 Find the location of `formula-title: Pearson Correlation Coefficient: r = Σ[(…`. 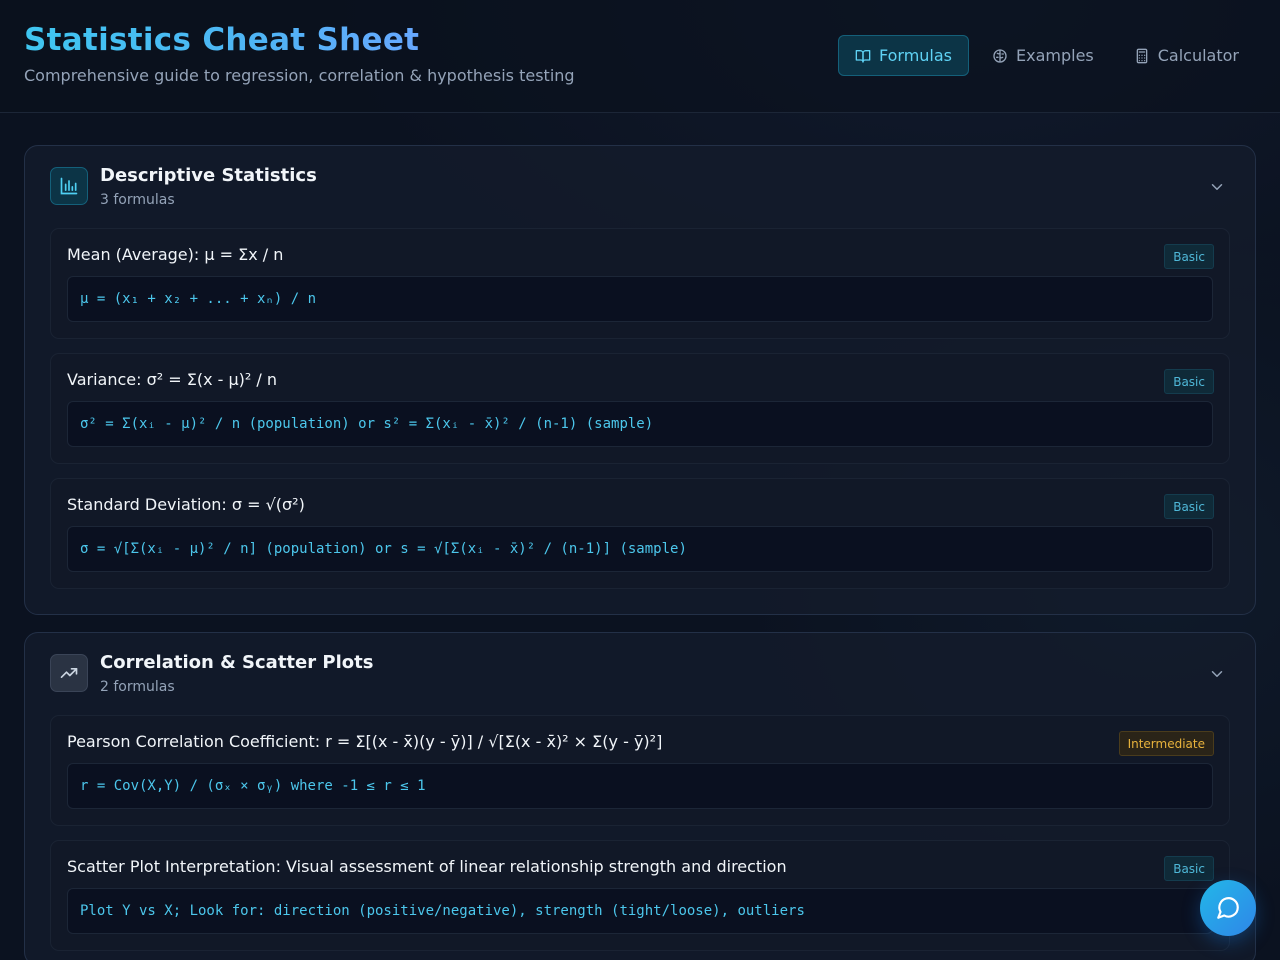

formula-title: Pearson Correlation Coefficient: r = Σ[(… is located at coordinates (365, 741).